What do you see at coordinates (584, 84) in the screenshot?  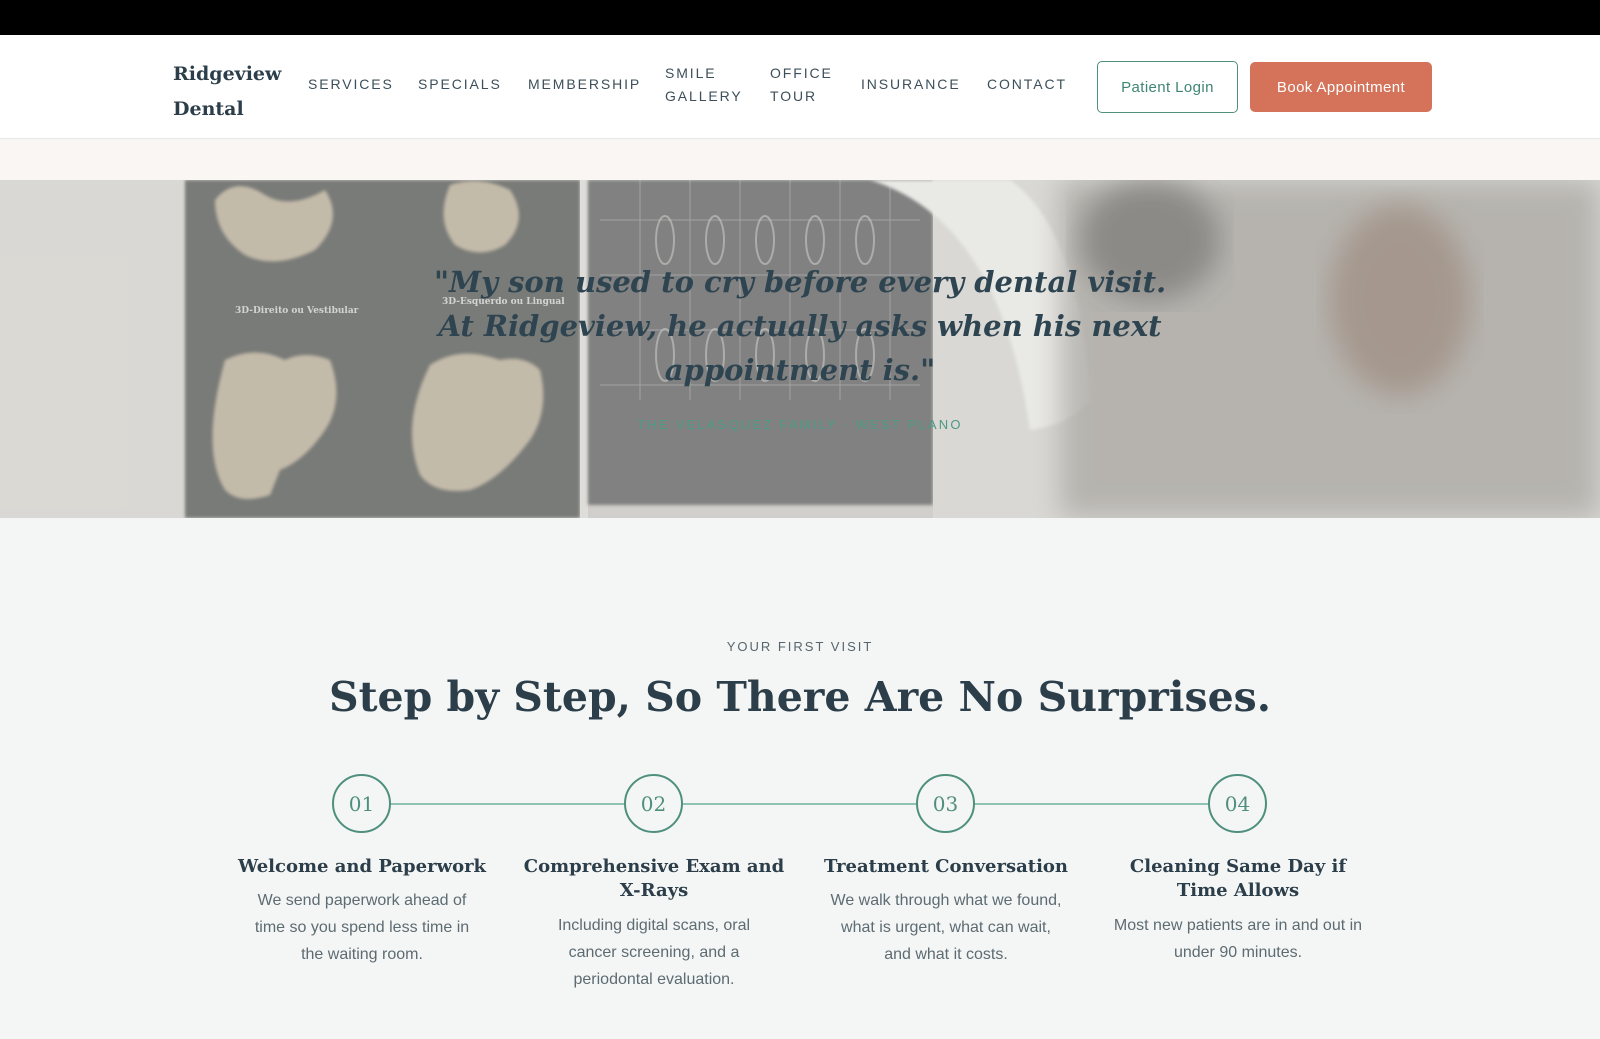 I see `nav-item-membership: MEMBERSHIP` at bounding box center [584, 84].